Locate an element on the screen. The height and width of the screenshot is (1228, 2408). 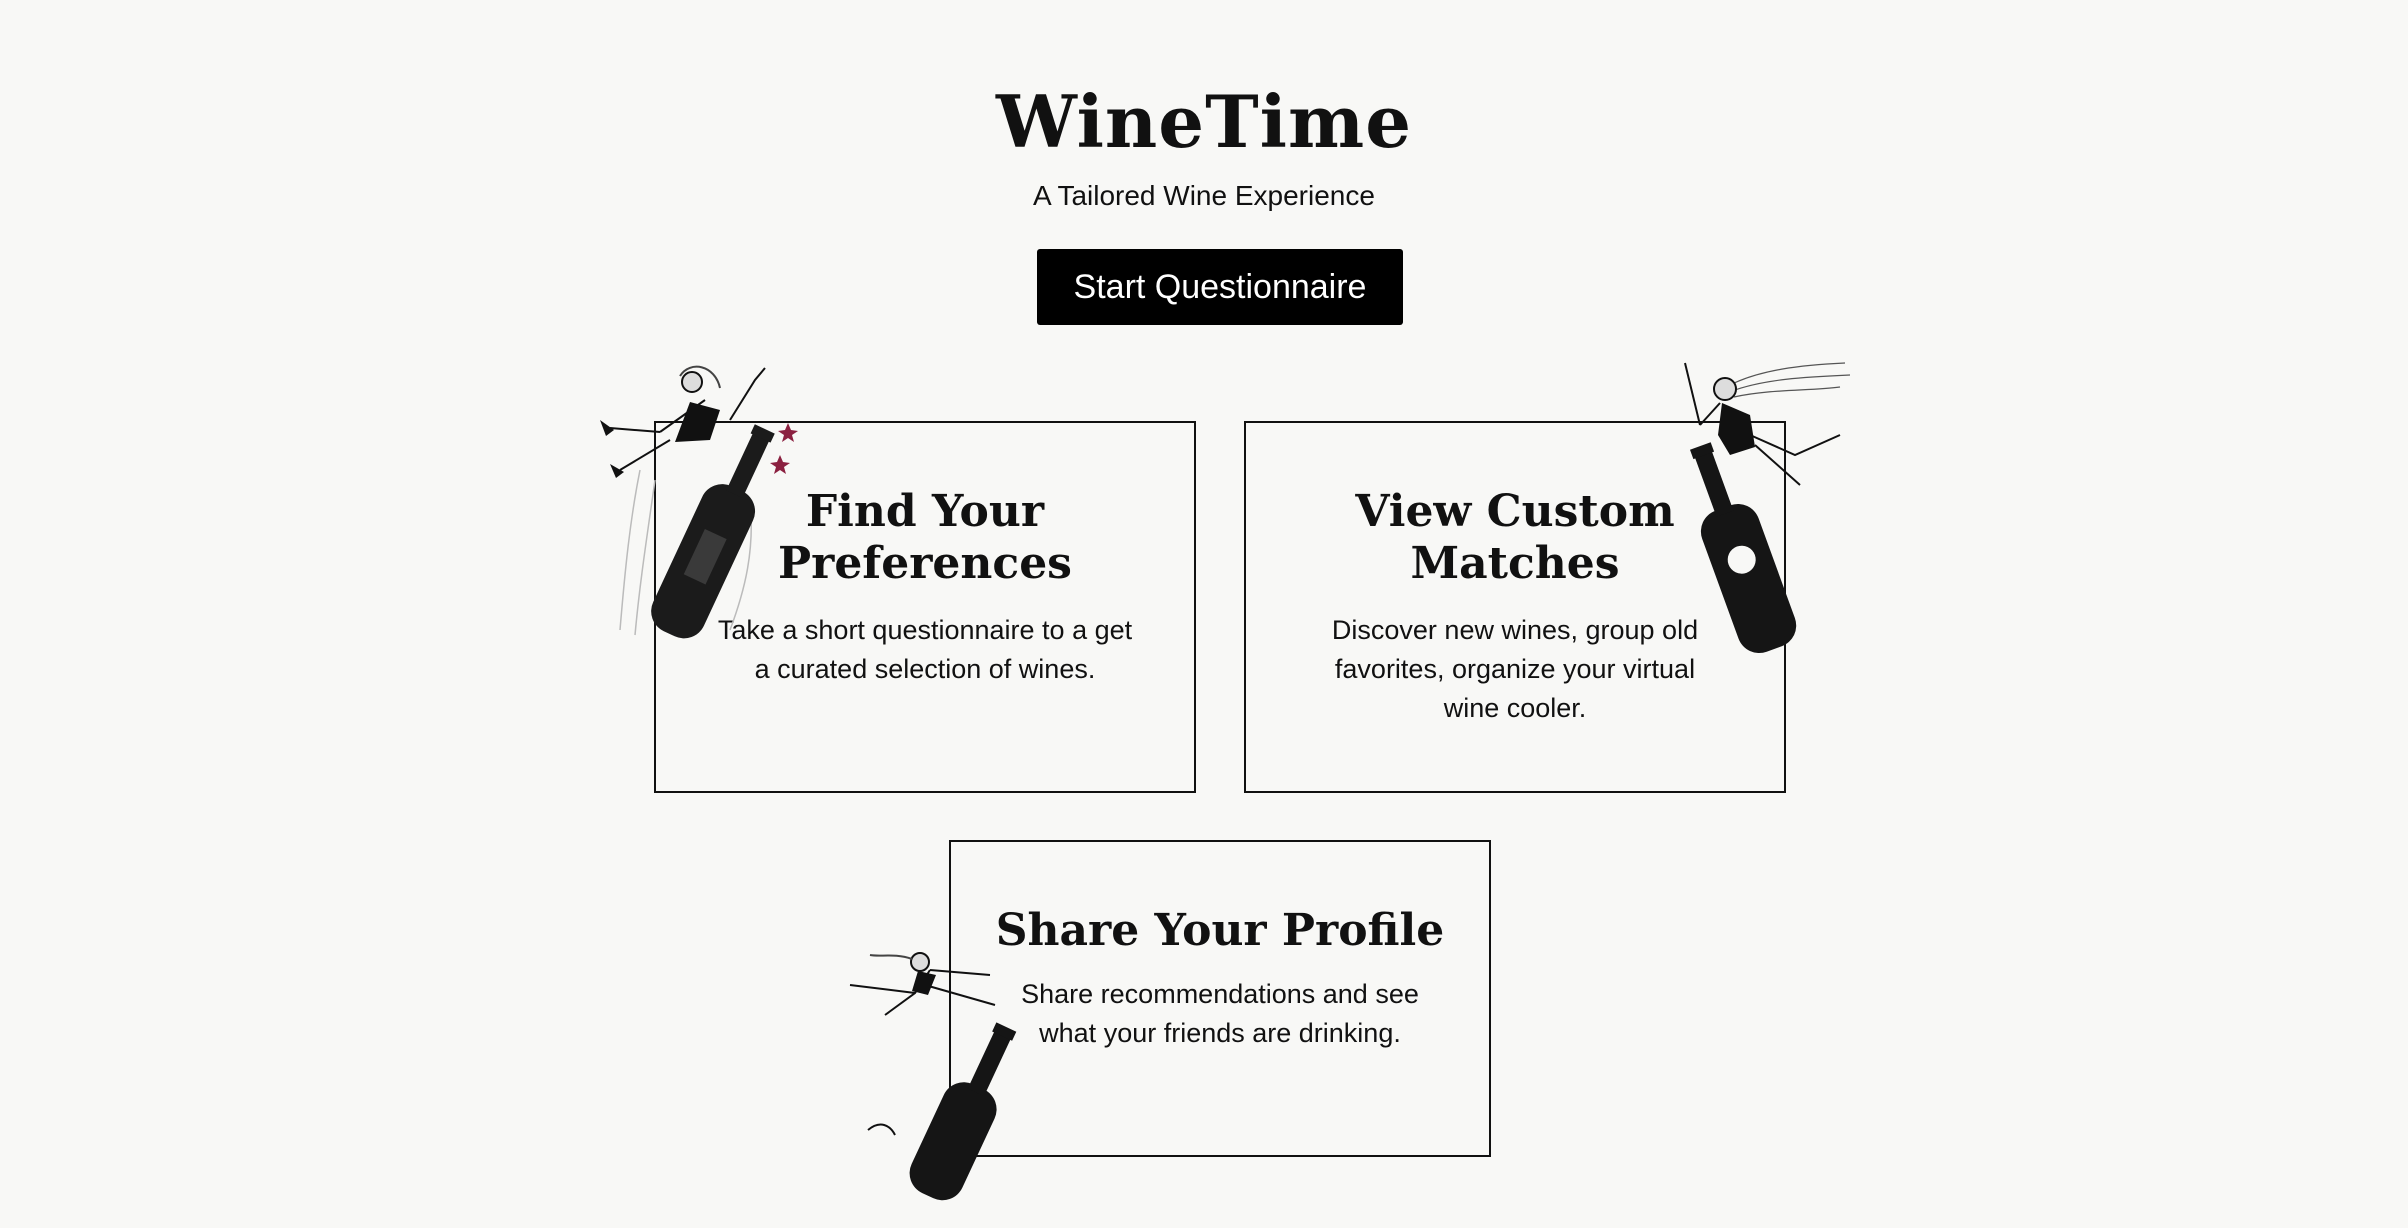
figure-flying-with-bottle-illustration is located at coordinates (1767, 508).